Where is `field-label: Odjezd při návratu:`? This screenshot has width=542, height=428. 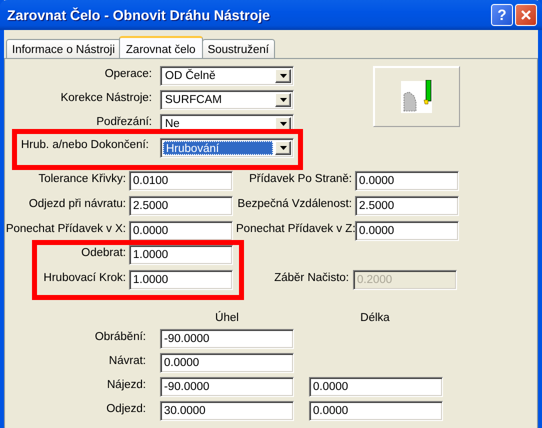
field-label: Odjezd při návratu: is located at coordinates (77, 203).